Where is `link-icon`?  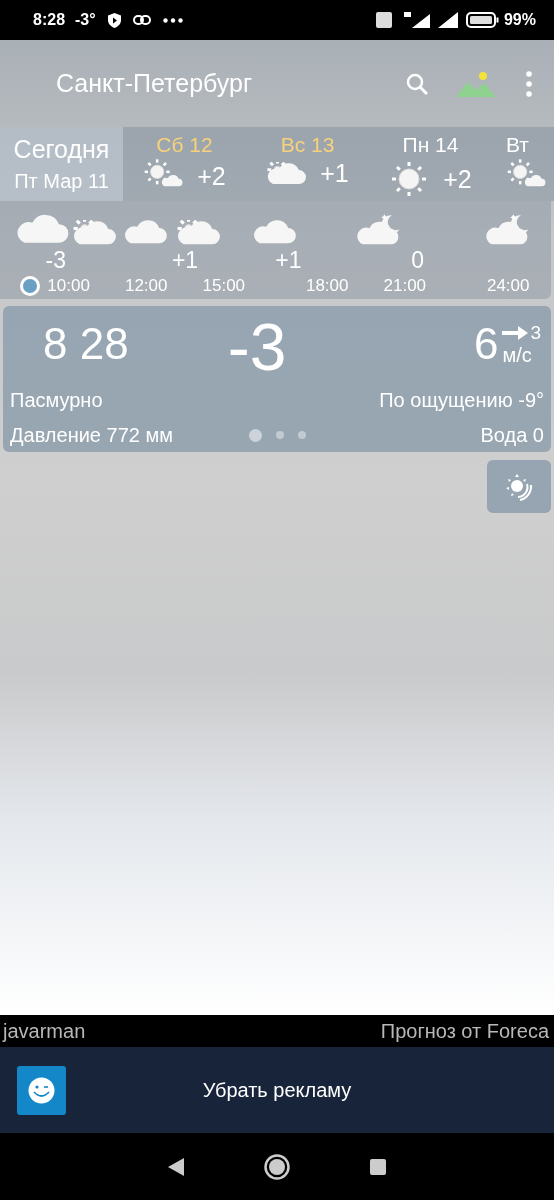
link-icon is located at coordinates (141, 20).